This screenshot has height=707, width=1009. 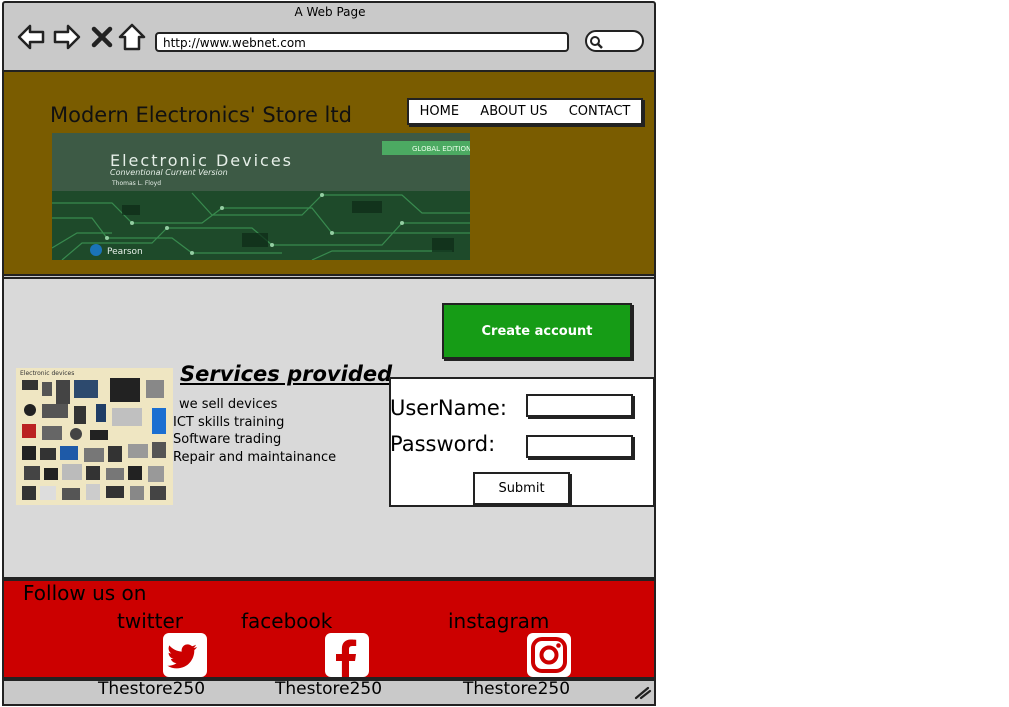 What do you see at coordinates (362, 42) in the screenshot?
I see `url-bar: http://www.webnet.com` at bounding box center [362, 42].